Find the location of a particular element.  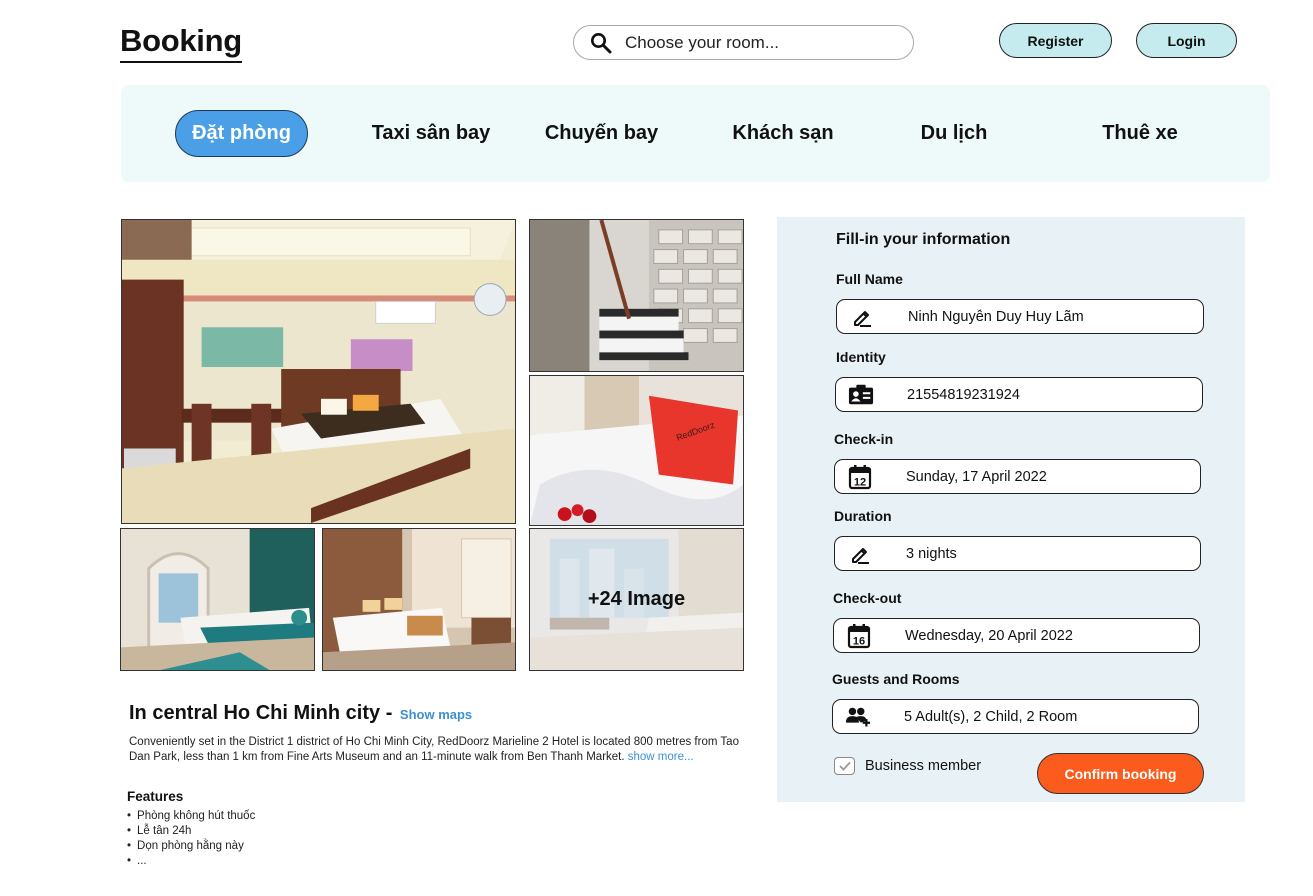

location-heading: In central Ho Chi Minh city - Show maps is located at coordinates (300, 713).